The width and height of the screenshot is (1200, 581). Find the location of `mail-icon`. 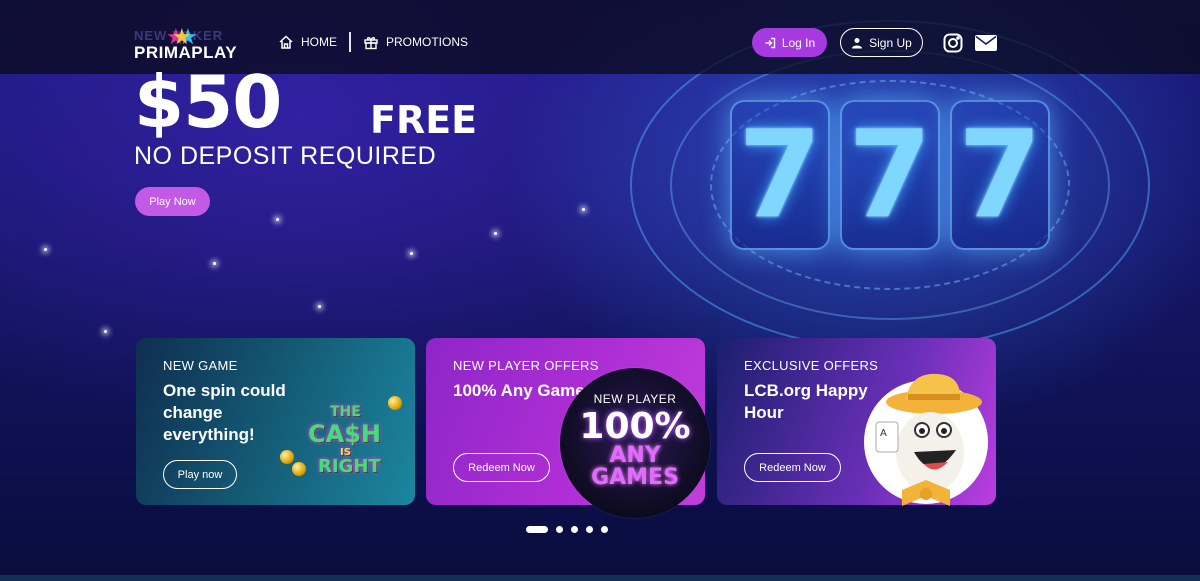

mail-icon is located at coordinates (986, 43).